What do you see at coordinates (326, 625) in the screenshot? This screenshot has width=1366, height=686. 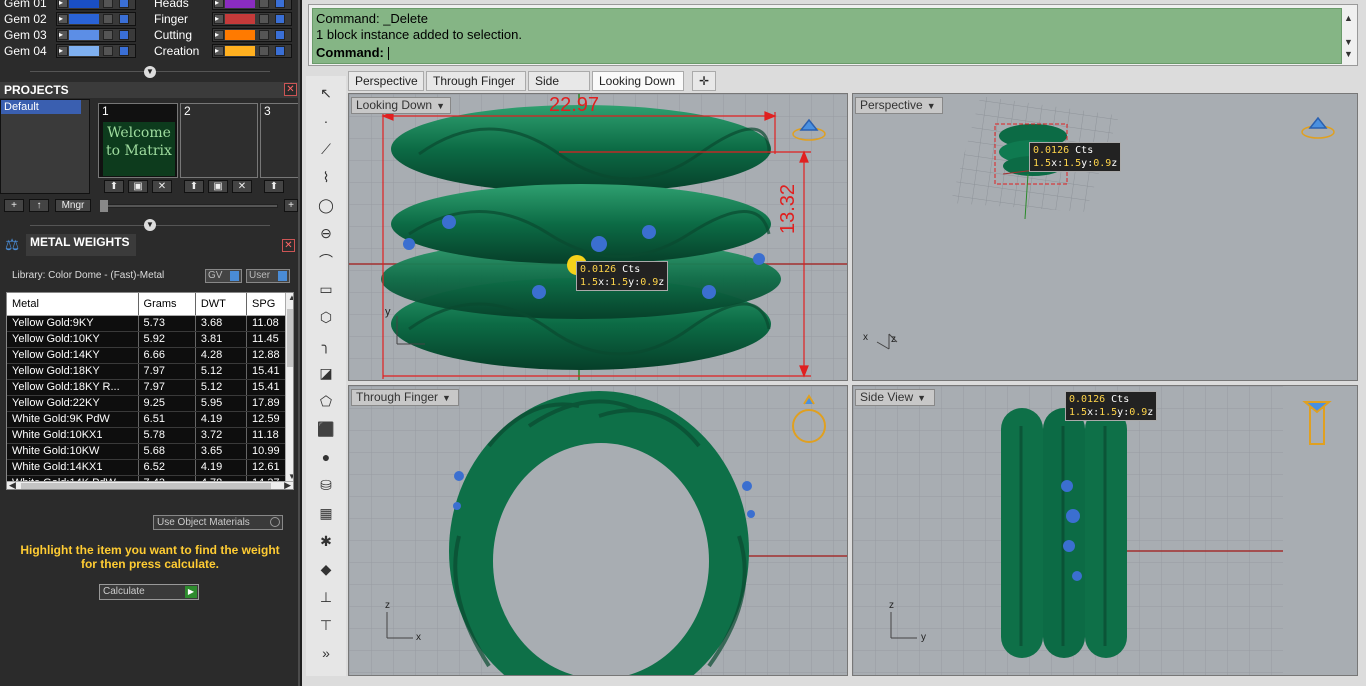 I see `dimension-icon: ⊤` at bounding box center [326, 625].